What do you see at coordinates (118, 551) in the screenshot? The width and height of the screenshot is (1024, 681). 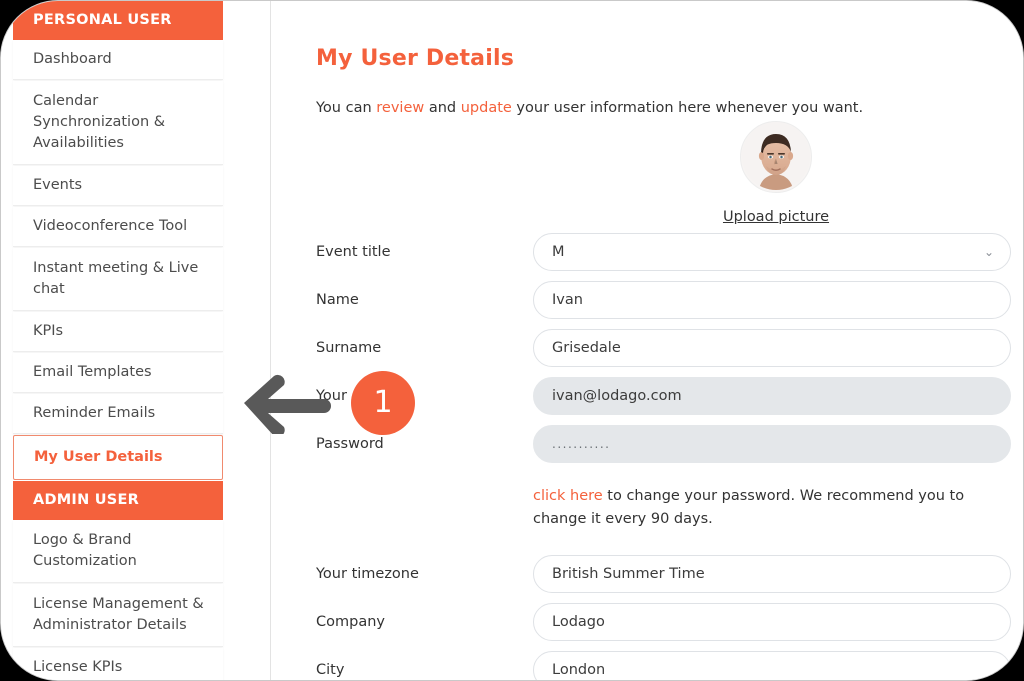 I see `sidebar-item-logo-brand-customization: Logo & Brand Customization` at bounding box center [118, 551].